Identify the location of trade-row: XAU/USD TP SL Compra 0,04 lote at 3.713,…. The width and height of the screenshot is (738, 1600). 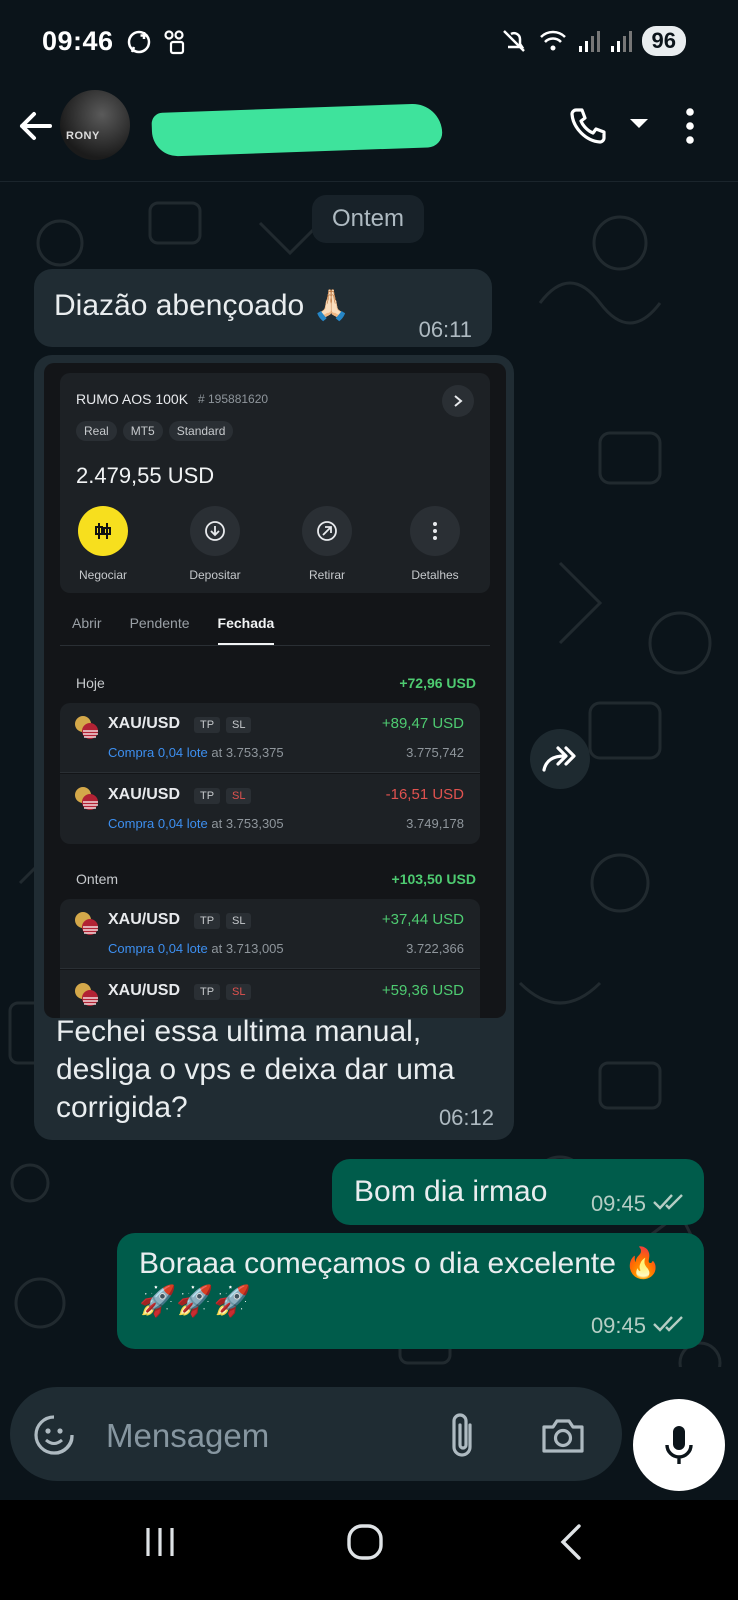
(270, 934).